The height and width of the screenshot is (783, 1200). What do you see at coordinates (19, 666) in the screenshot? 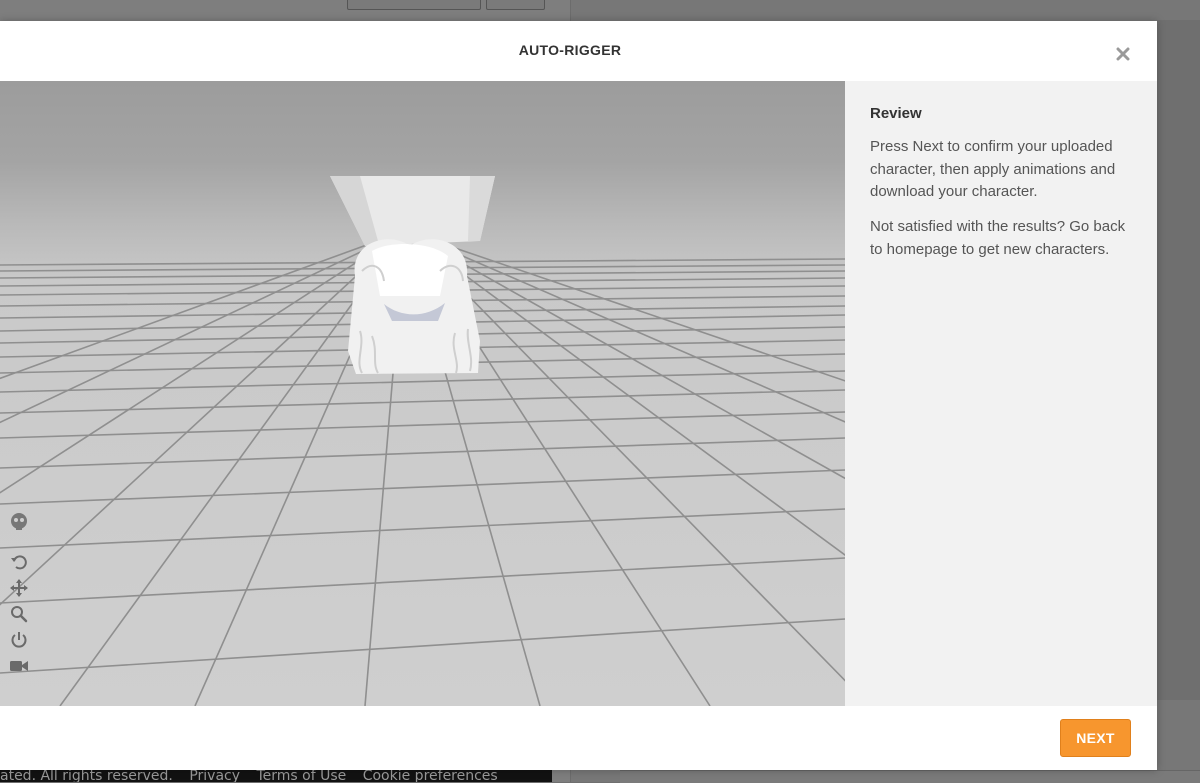
I see `camera-icon` at bounding box center [19, 666].